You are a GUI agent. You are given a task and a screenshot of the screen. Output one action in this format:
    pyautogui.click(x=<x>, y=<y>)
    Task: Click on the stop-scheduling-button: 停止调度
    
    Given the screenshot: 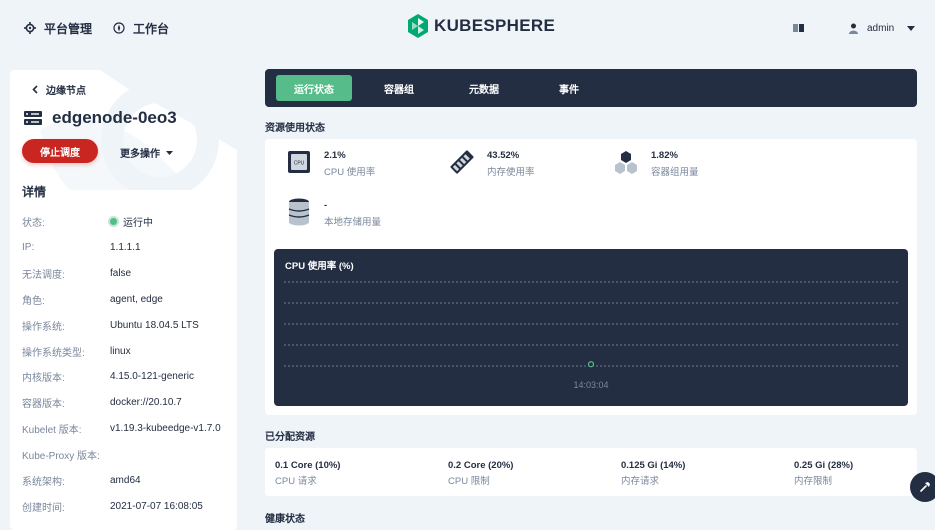 What is the action you would take?
    pyautogui.click(x=60, y=151)
    